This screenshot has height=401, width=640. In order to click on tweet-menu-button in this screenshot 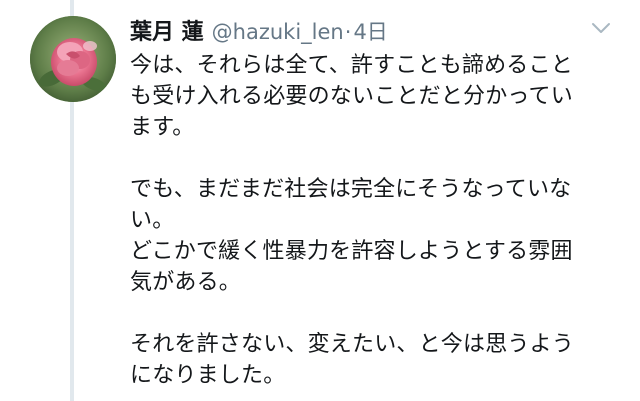, I will do `click(601, 28)`.